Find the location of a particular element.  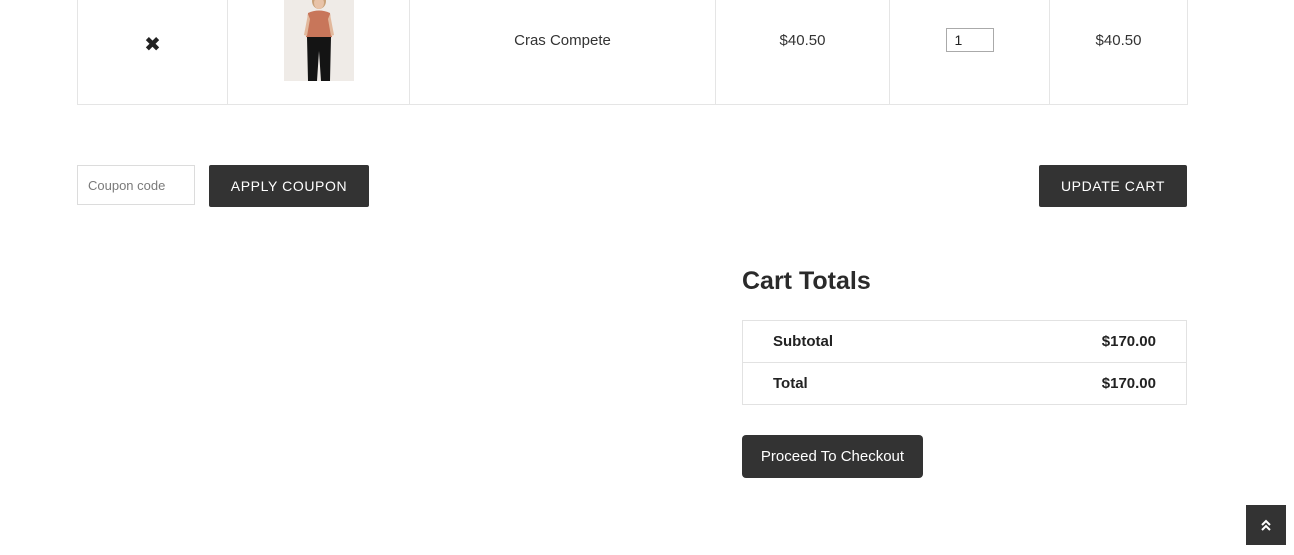

remove-cell: ✖ is located at coordinates (152, 52).